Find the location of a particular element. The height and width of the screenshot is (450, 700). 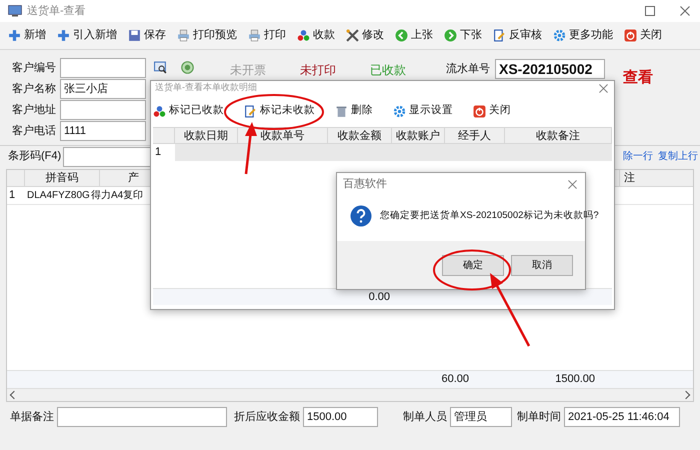

field-label: 客户编号 is located at coordinates (34, 68).